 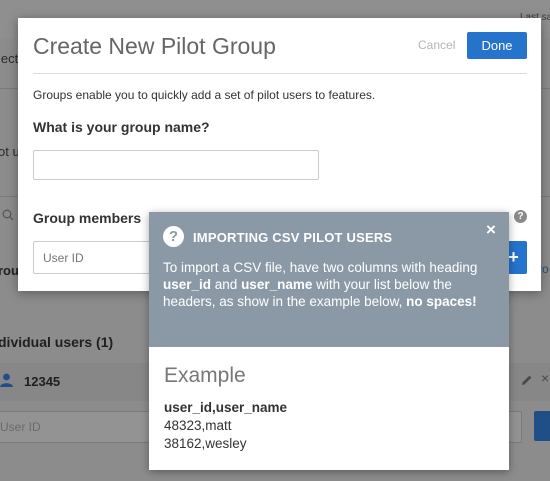 What do you see at coordinates (520, 216) in the screenshot?
I see `help-icon: ?` at bounding box center [520, 216].